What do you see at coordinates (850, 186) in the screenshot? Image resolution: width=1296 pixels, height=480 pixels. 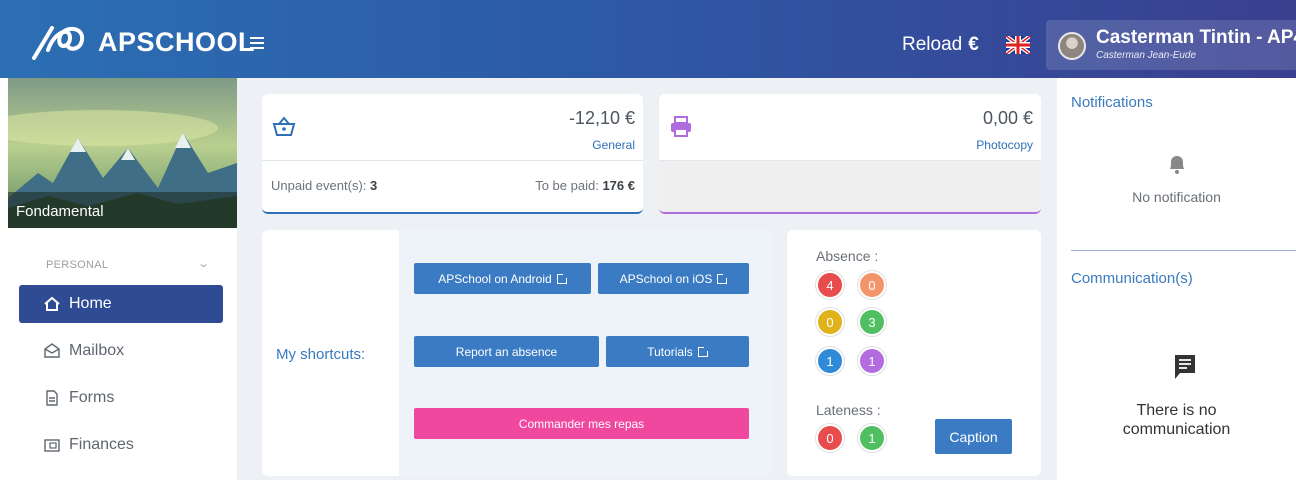 I see `photocopy-footer` at bounding box center [850, 186].